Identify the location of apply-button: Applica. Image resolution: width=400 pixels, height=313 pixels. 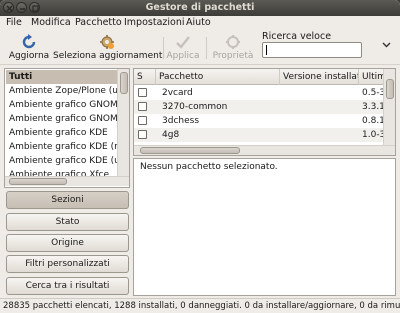
(183, 48).